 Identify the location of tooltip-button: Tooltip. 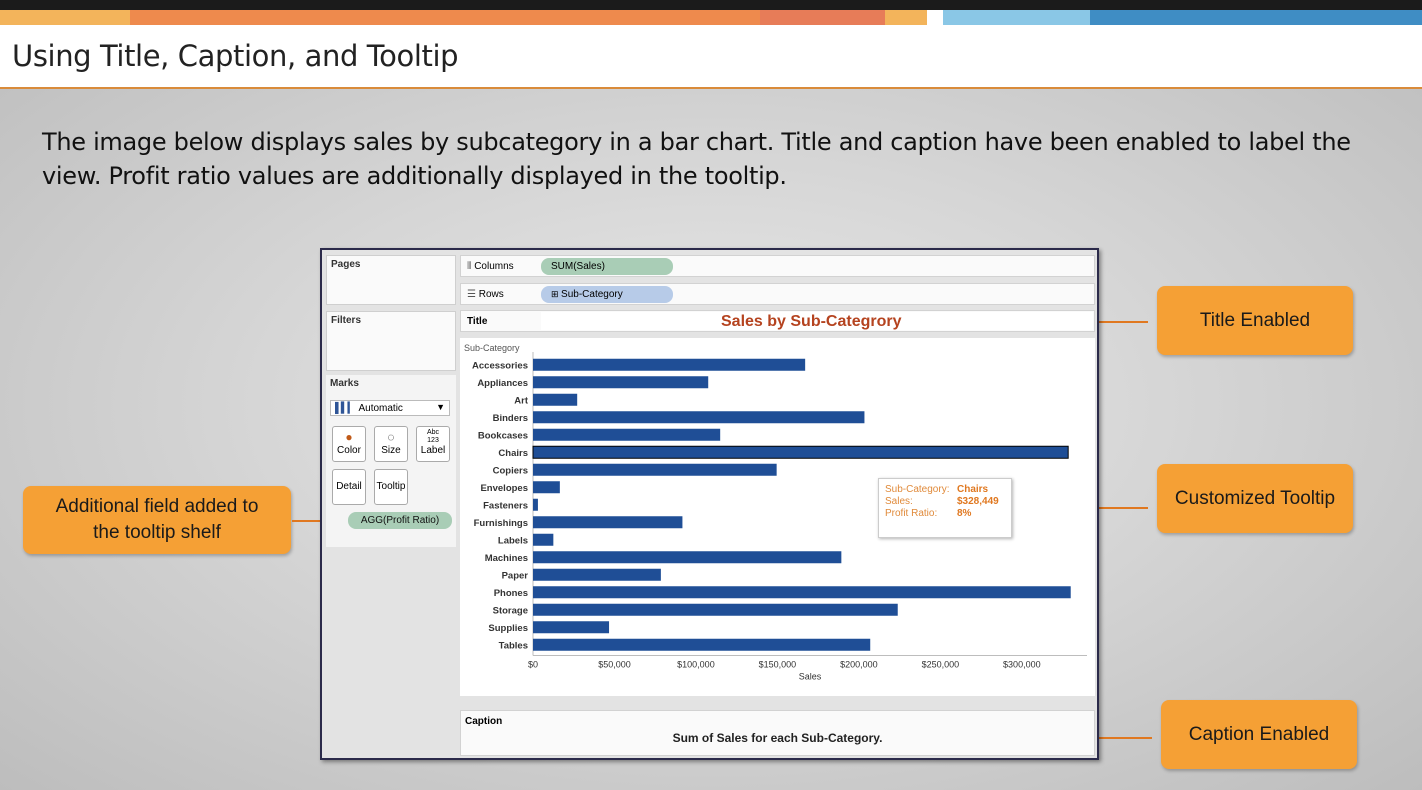
(391, 487).